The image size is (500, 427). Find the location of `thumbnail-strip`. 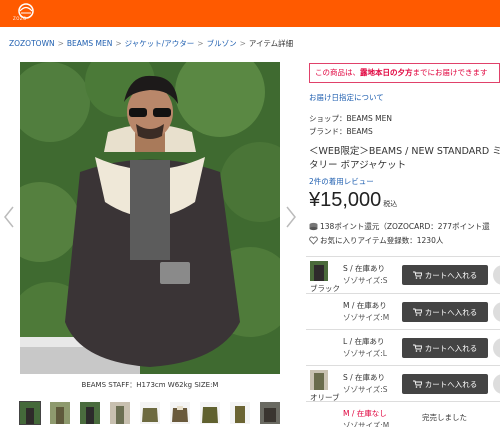

thumbnail-strip is located at coordinates (154, 414).